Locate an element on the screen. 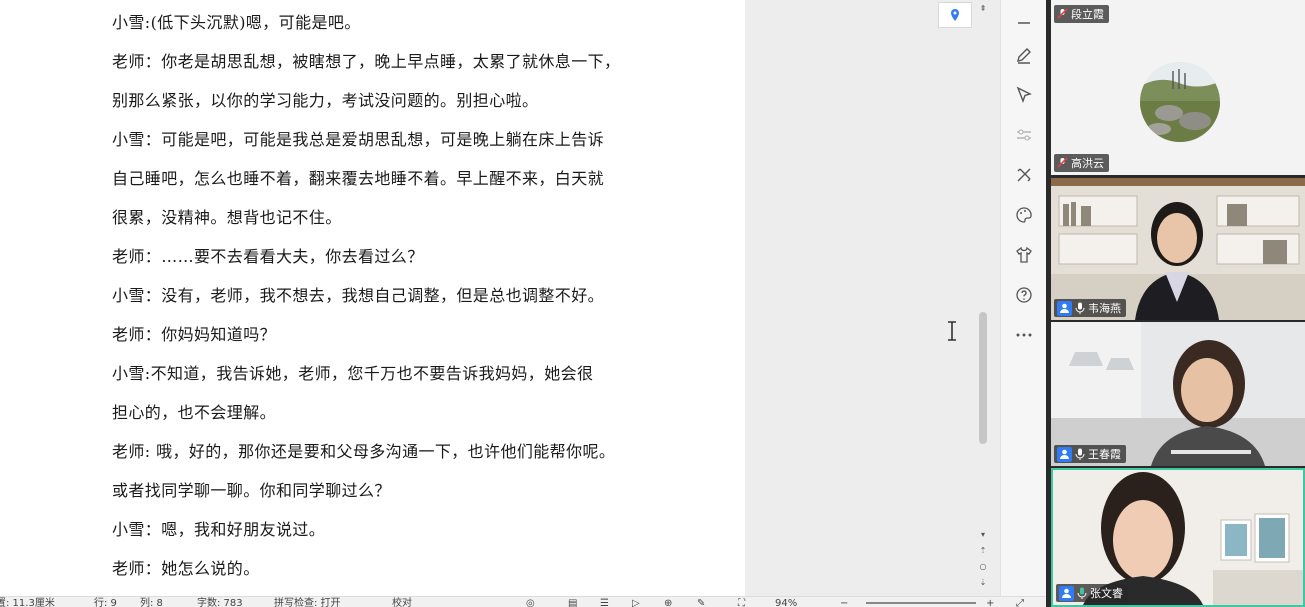 This screenshot has width=1305, height=607. tools-icon is located at coordinates (1024, 175).